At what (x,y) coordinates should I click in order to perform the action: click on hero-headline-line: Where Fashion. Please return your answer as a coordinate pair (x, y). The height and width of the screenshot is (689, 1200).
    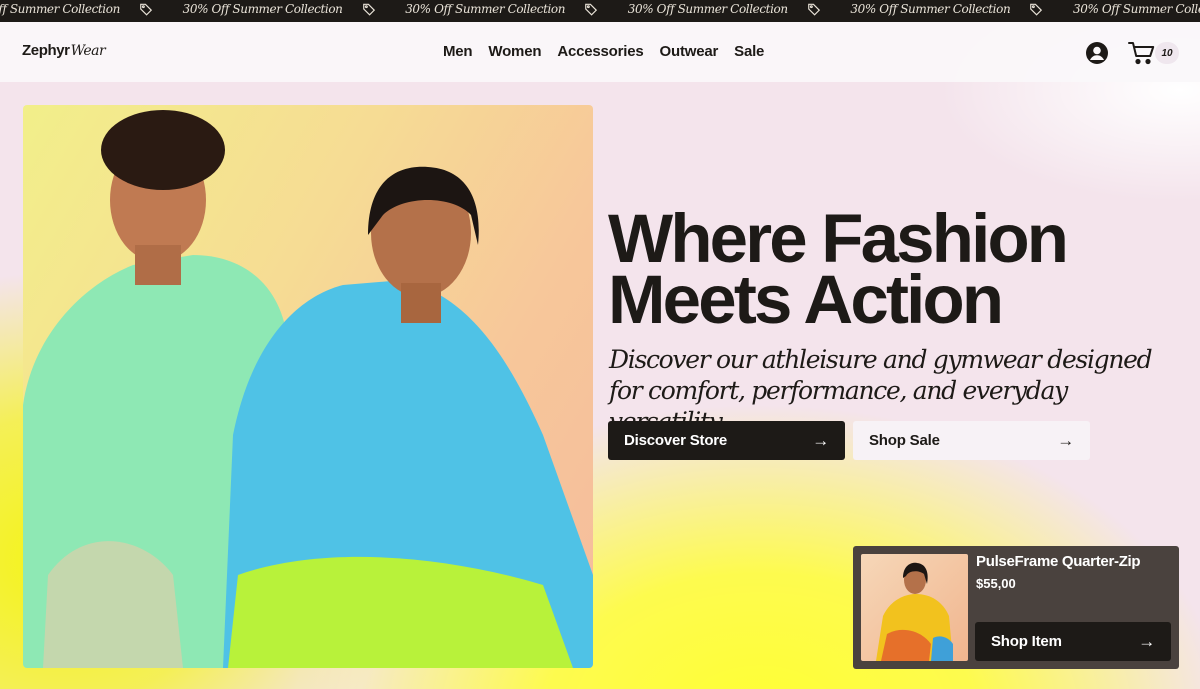
    Looking at the image, I should click on (838, 238).